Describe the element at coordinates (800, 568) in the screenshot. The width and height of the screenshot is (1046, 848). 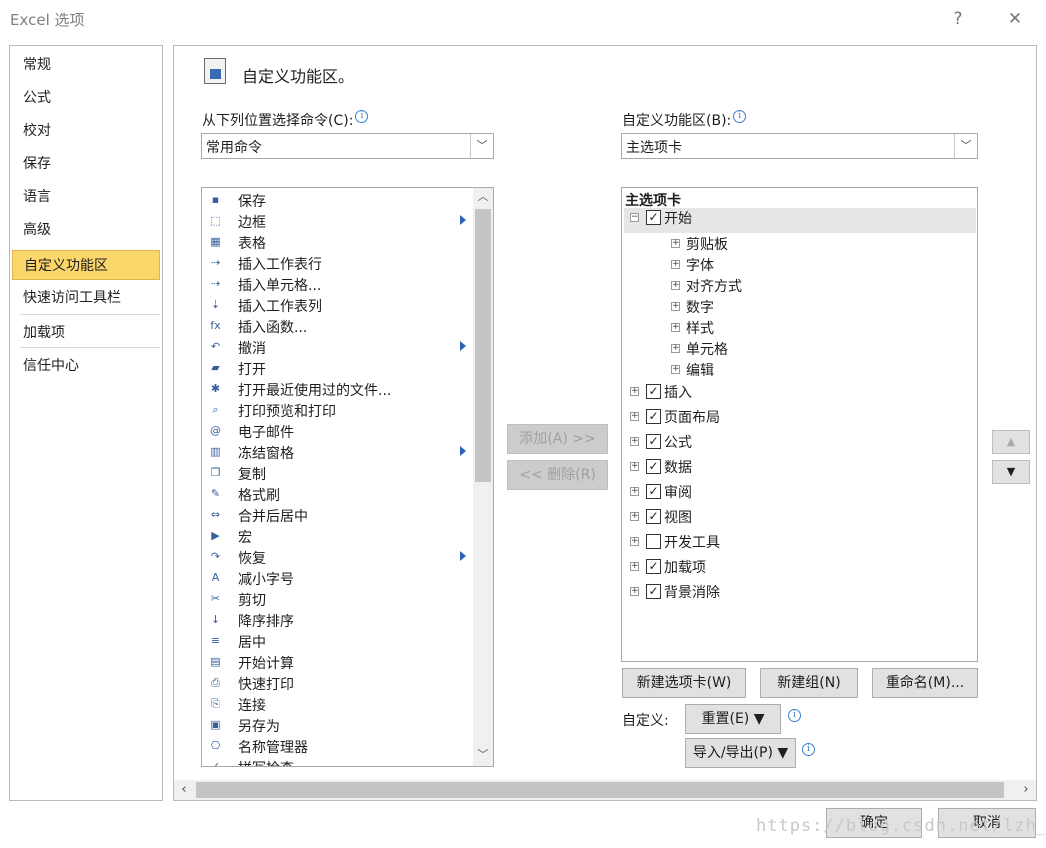
I see `tree-tab-8: + ✓ 加载项` at that location.